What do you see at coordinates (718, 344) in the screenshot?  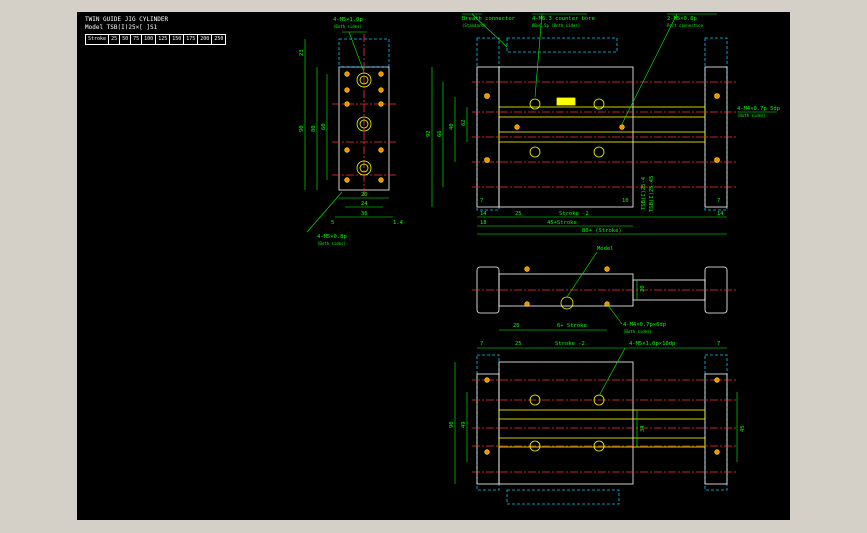 I see `top-dim-r7: 7` at bounding box center [718, 344].